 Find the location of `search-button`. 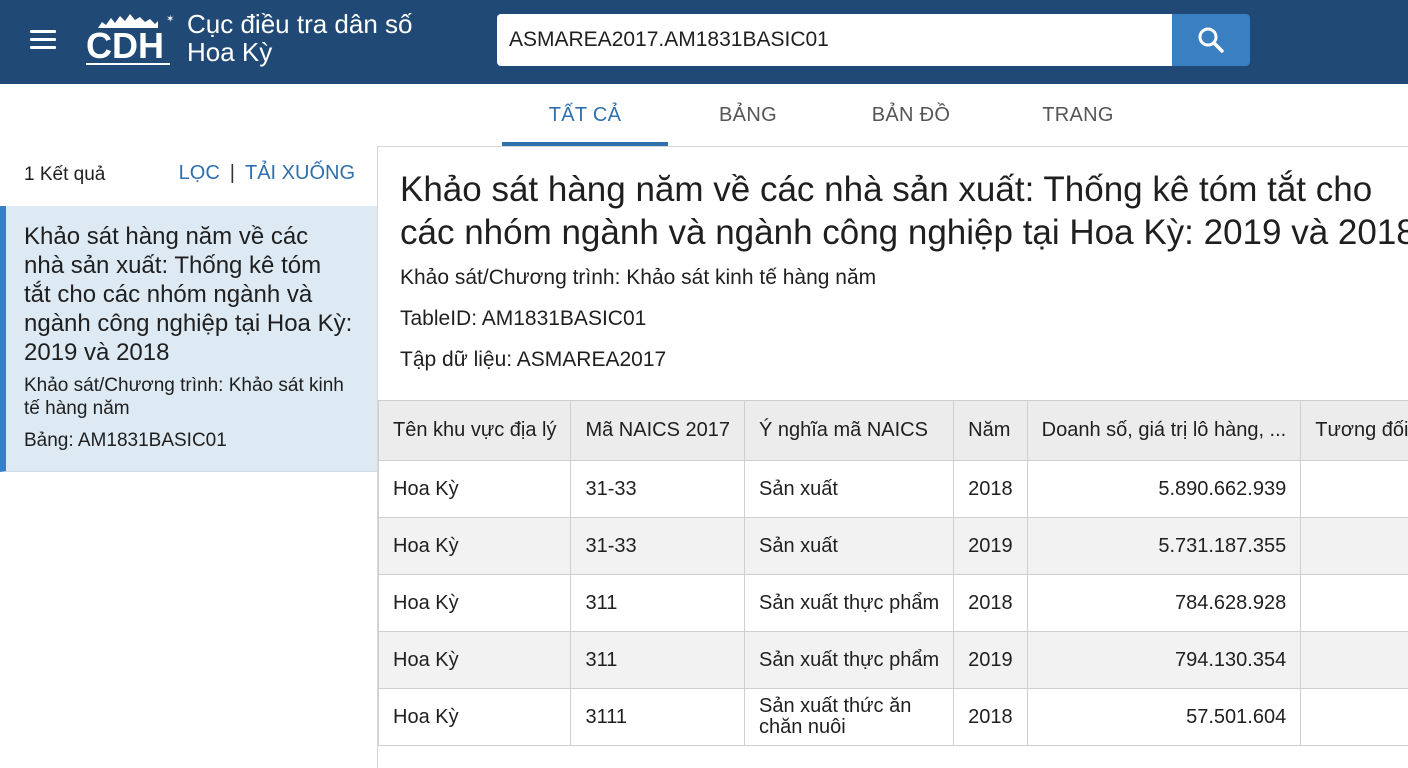

search-button is located at coordinates (1211, 40).